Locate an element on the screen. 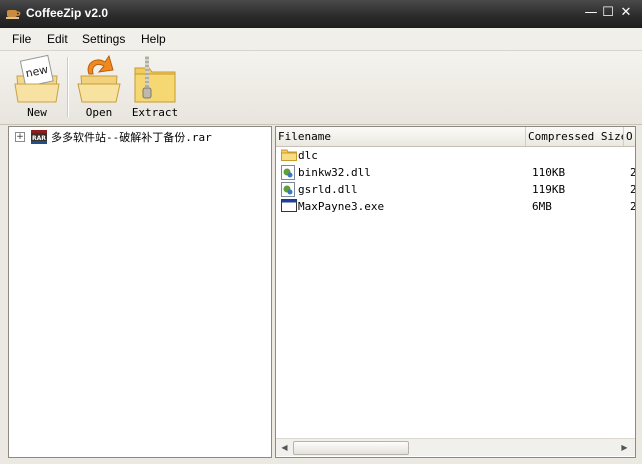  list-item: gsrld.dll 119KB 2 is located at coordinates (455, 189).